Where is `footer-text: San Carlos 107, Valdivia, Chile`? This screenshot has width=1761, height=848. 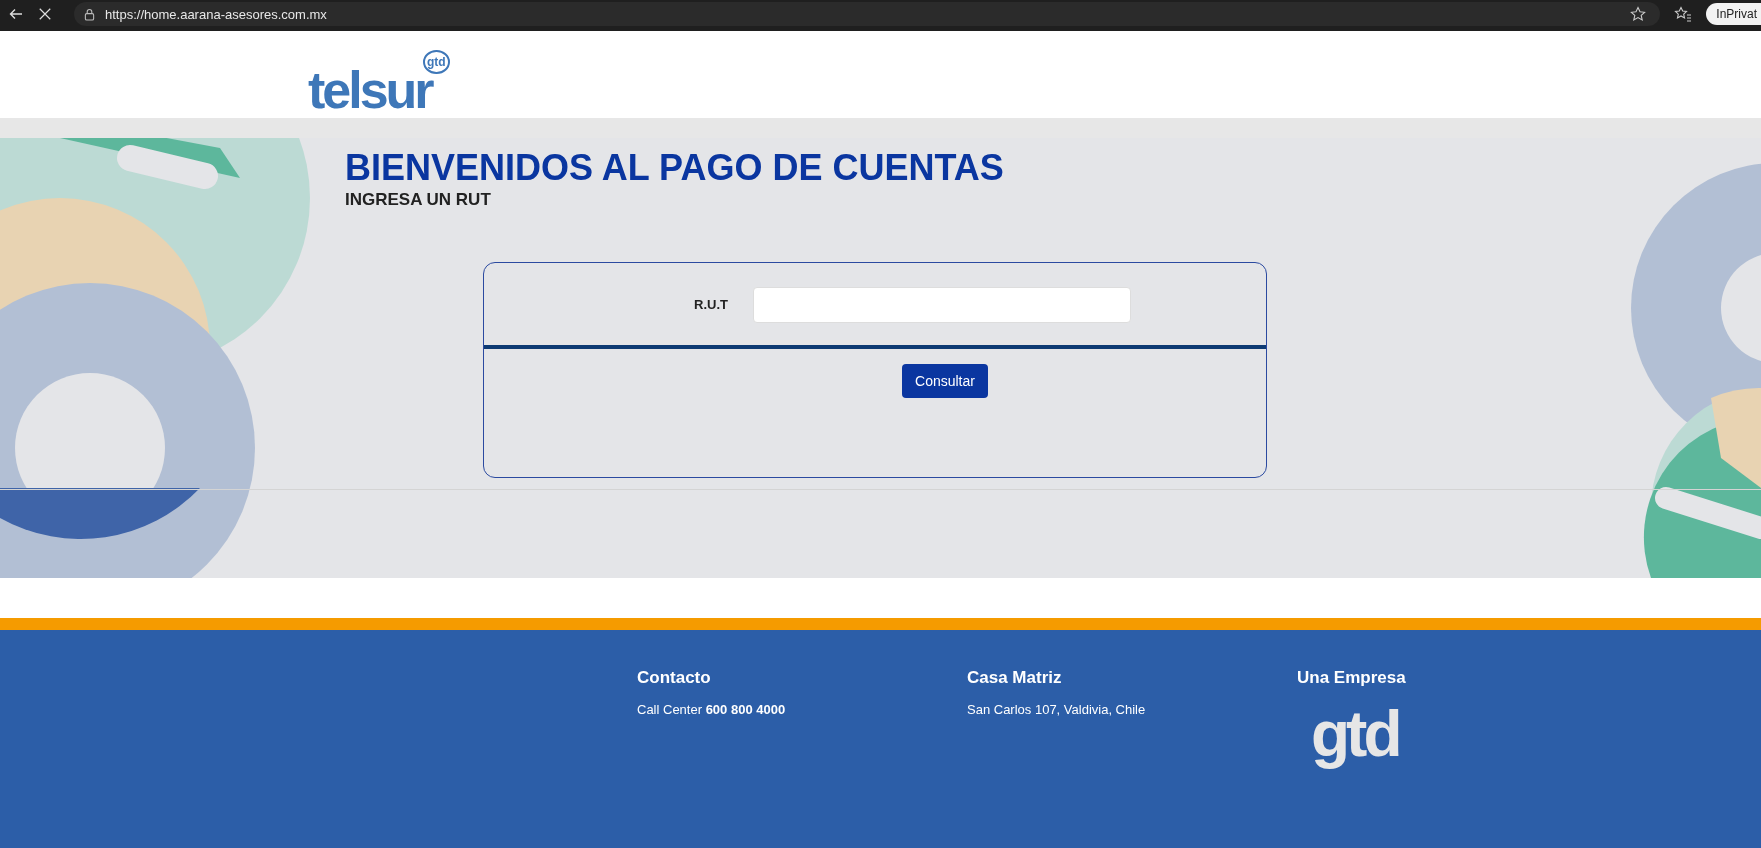 footer-text: San Carlos 107, Valdivia, Chile is located at coordinates (1057, 709).